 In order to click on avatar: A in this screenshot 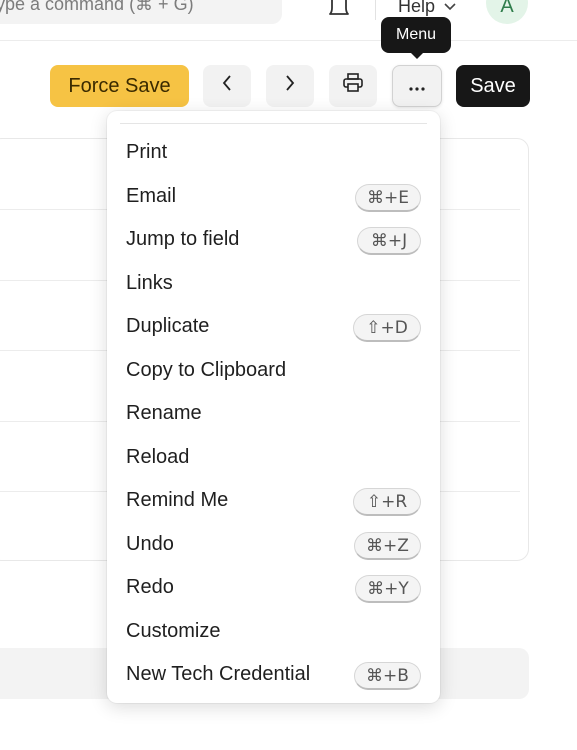, I will do `click(507, 12)`.